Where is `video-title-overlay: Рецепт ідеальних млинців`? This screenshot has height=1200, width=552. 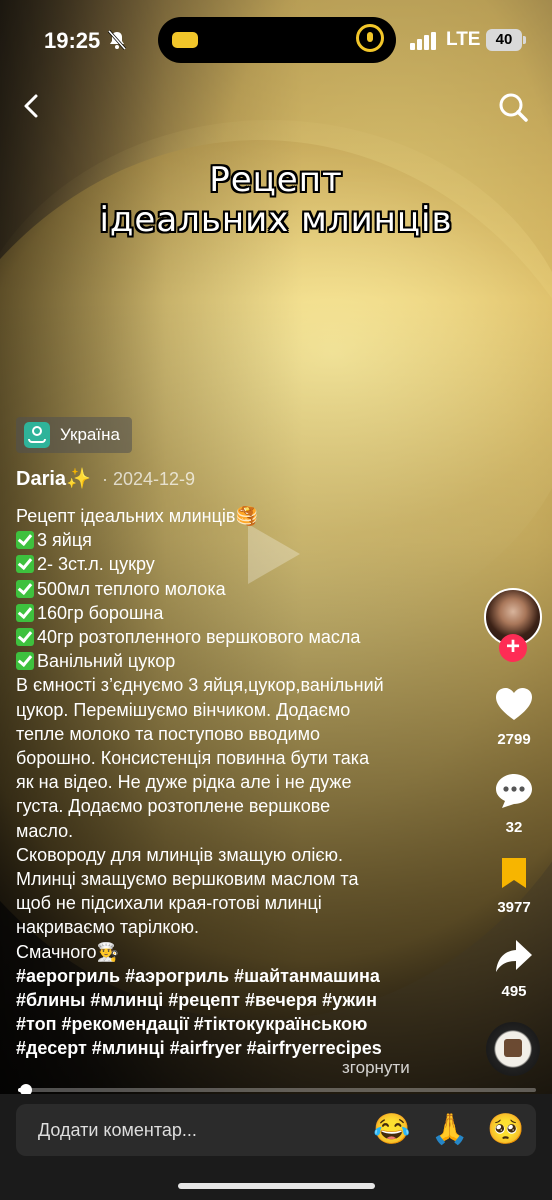
video-title-overlay: Рецепт ідеальних млинців is located at coordinates (276, 200).